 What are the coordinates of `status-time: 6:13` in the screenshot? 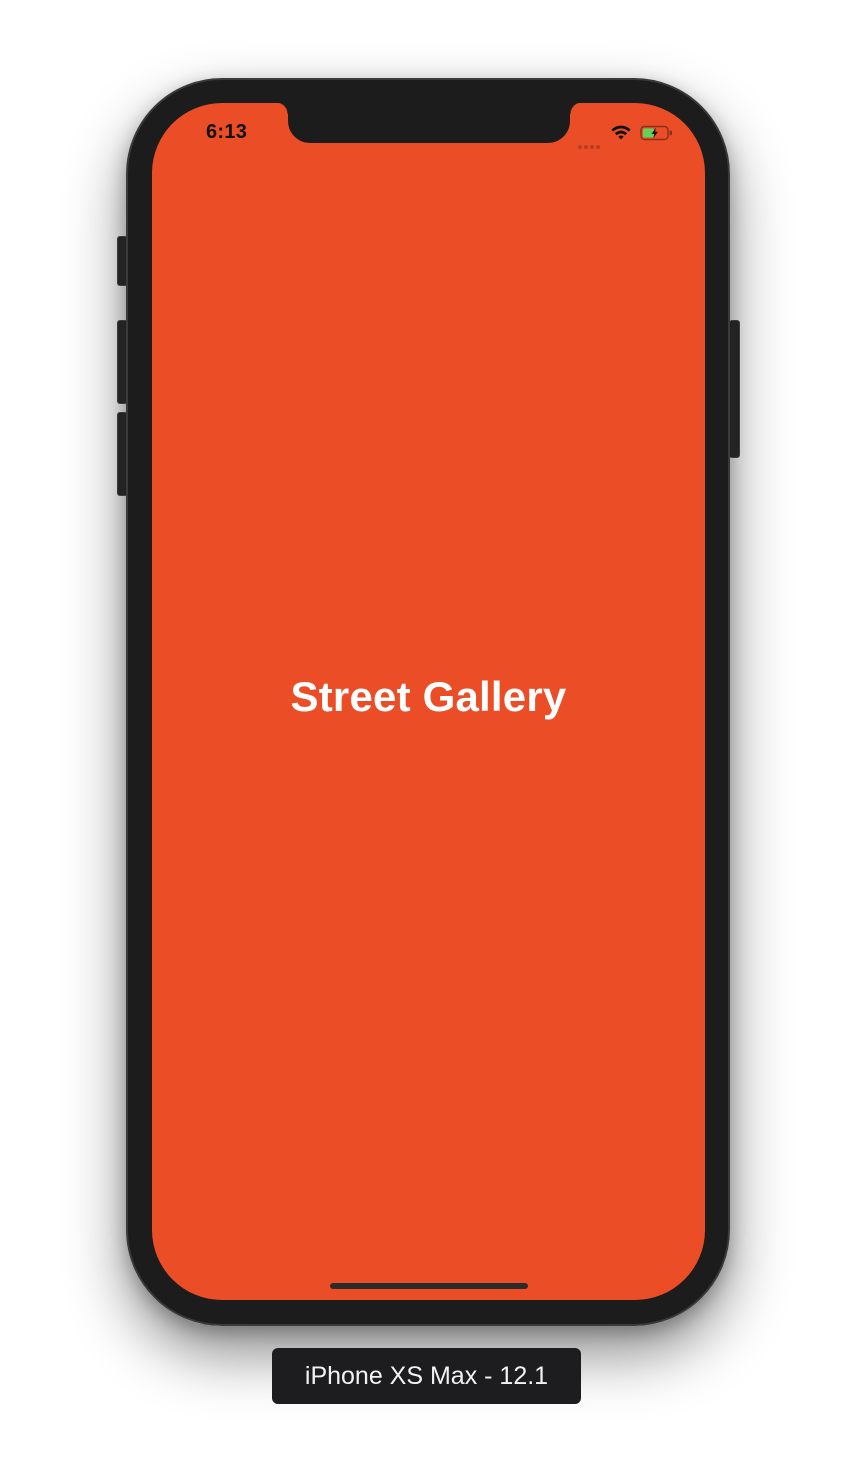 It's located at (227, 132).